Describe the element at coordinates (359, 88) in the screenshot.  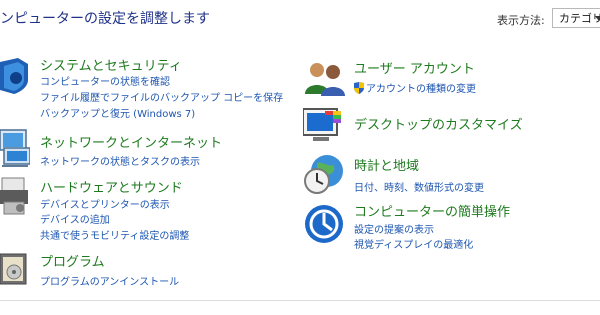
I see `uac-shield-icon` at that location.